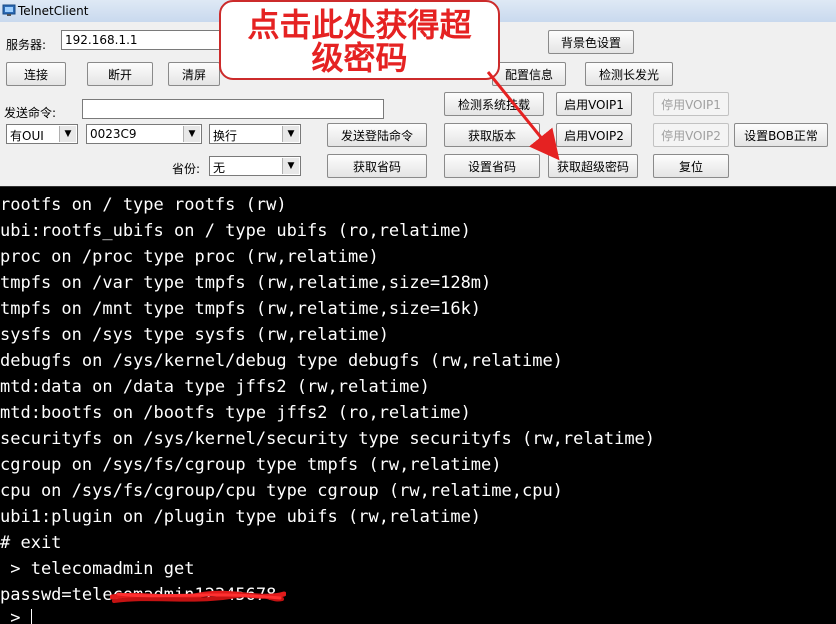 This screenshot has height=624, width=836. Describe the element at coordinates (9, 10) in the screenshot. I see `app-icon` at that location.